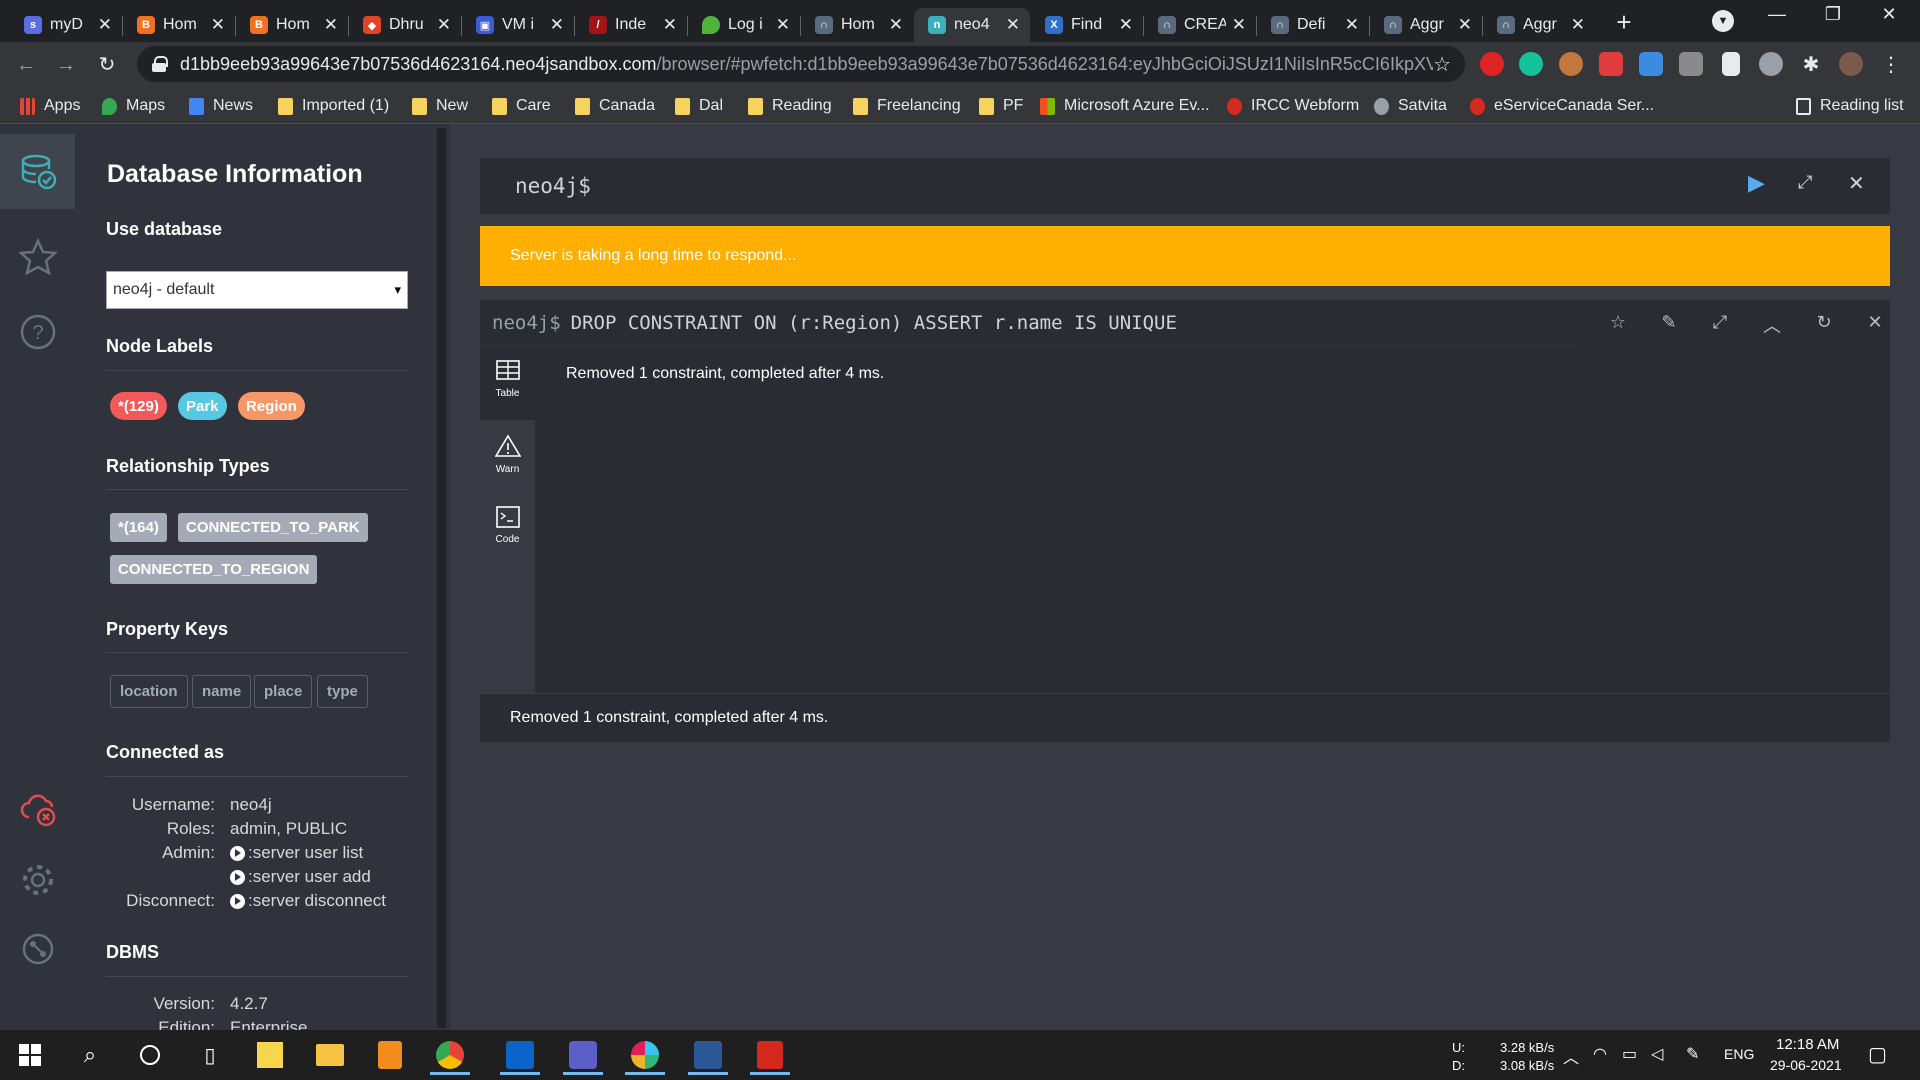  I want to click on bookmark-folder: Imported (1), so click(333, 106).